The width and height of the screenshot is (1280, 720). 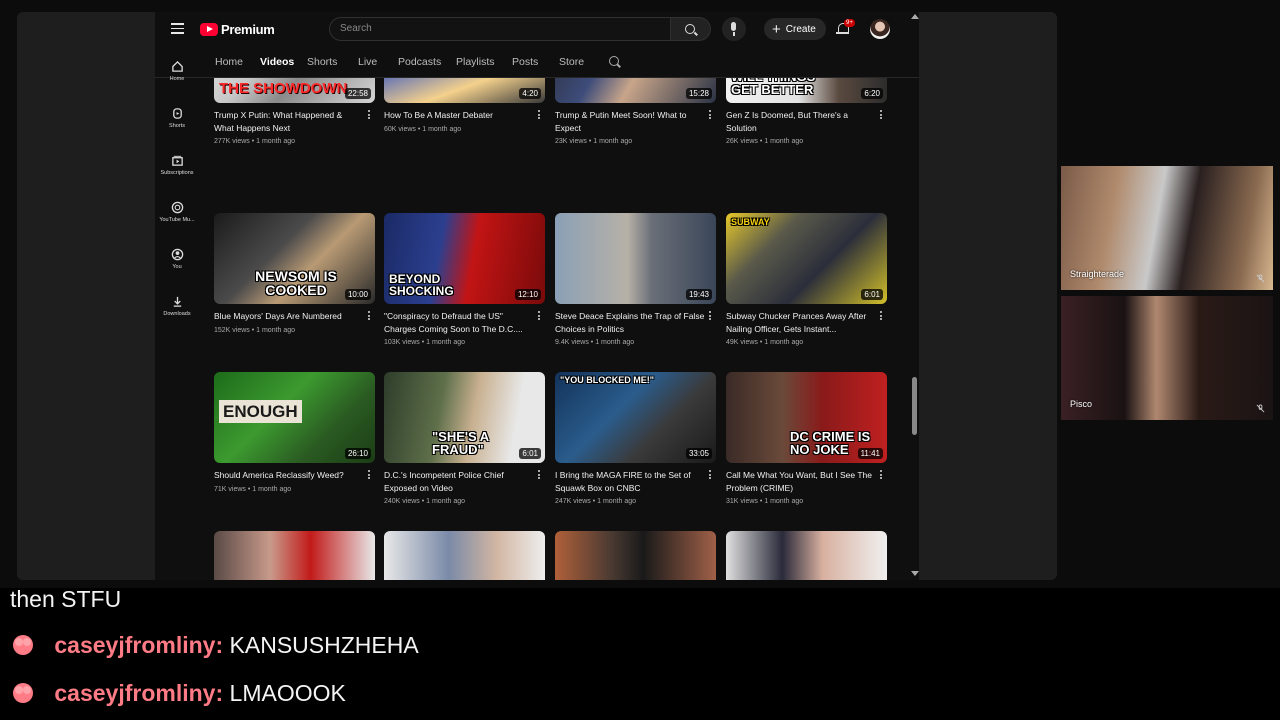 What do you see at coordinates (460, 443) in the screenshot?
I see `thumbnail-text: "SHE'S A FRAUD"` at bounding box center [460, 443].